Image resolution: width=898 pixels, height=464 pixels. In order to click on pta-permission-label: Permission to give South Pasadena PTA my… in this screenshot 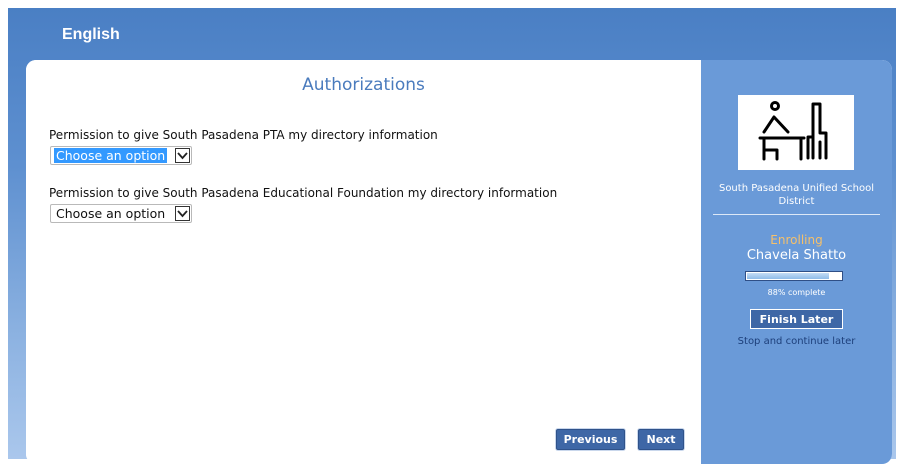, I will do `click(243, 135)`.